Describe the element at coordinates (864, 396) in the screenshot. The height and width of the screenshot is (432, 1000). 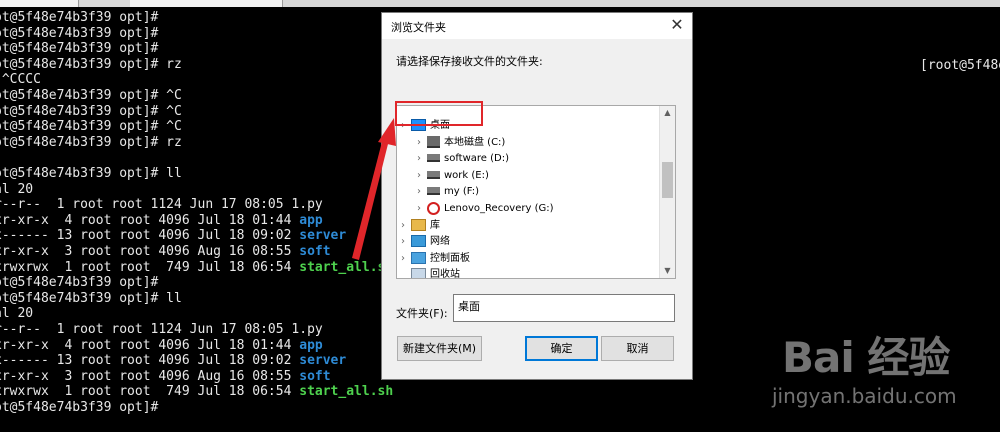
I see `watermark-url: jingyan.baidu.com` at that location.